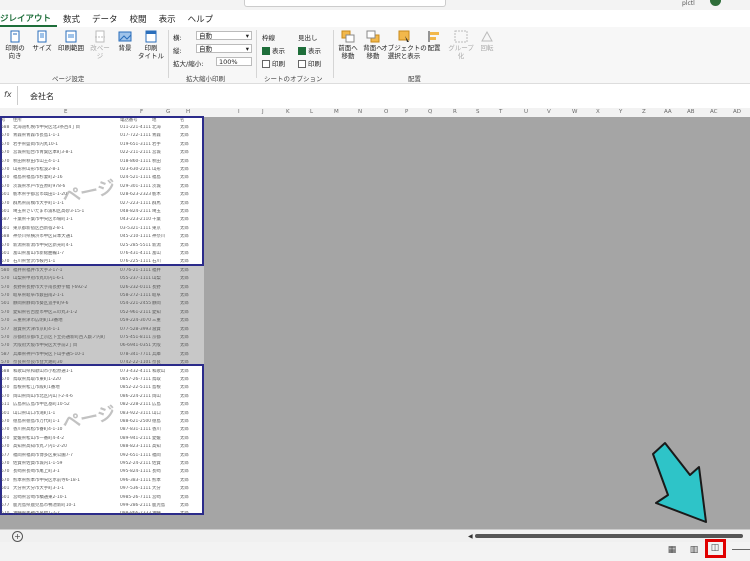  I want to click on table-row: 501 富山県富山市新総曲輪1-7 076-431-4111 富山 太郎, so click(102, 254).